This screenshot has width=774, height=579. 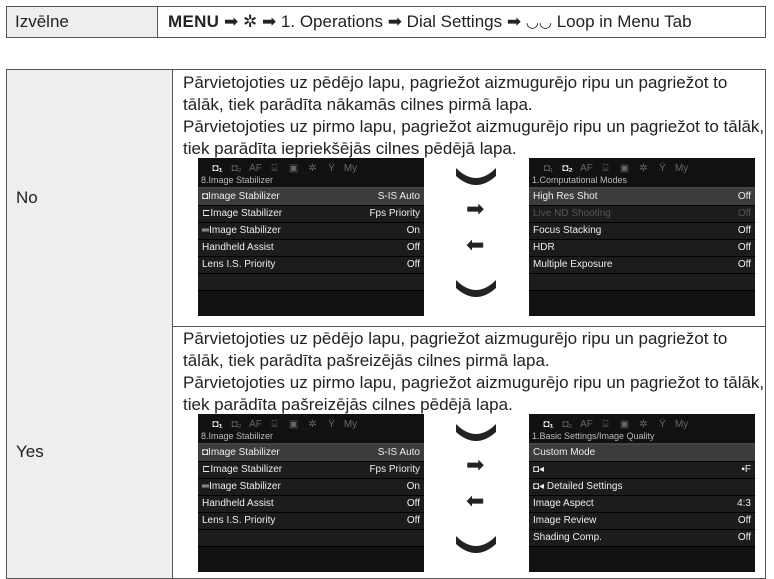 I want to click on header-label: Izvēlne, so click(x=82, y=22).